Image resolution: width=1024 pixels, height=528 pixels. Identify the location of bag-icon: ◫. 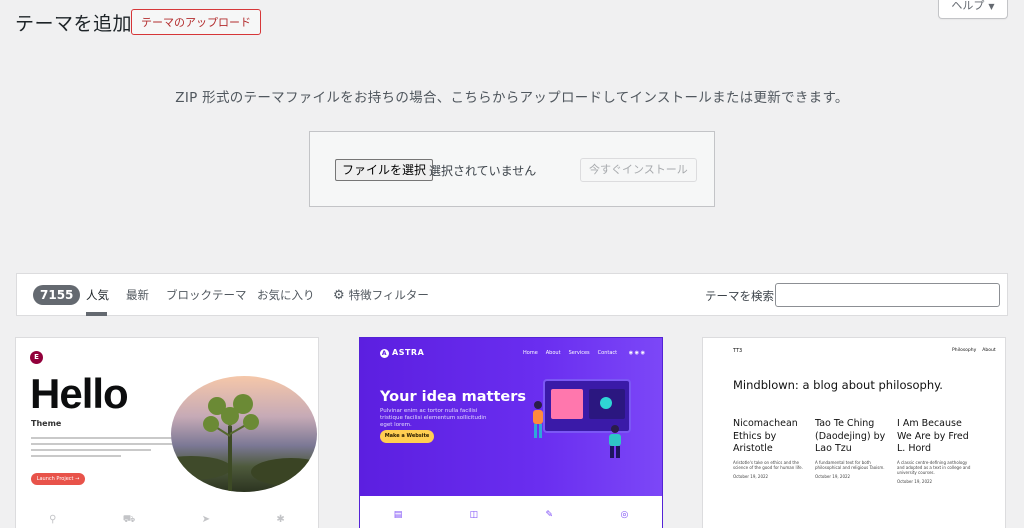
(474, 515).